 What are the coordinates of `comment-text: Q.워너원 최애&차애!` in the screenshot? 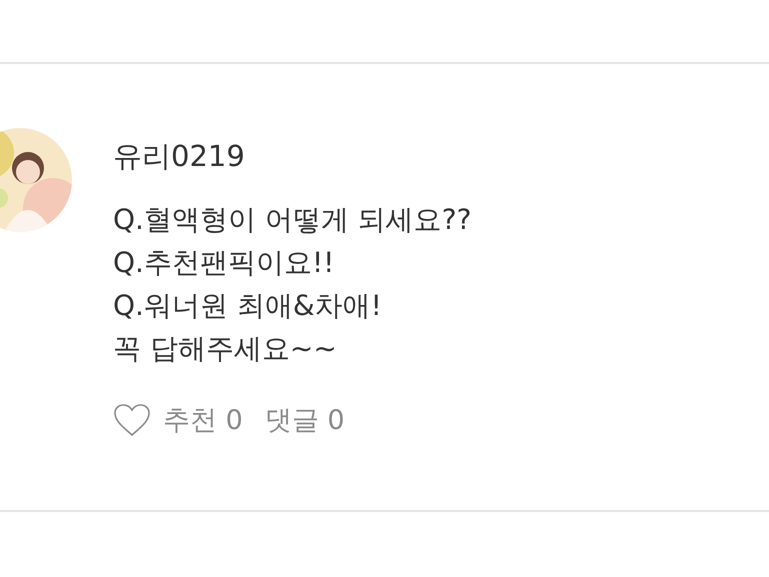 It's located at (248, 306).